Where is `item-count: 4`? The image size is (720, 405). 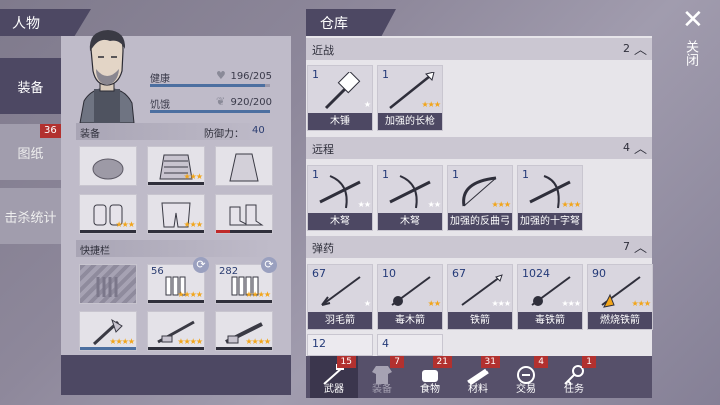
item-count: 4 is located at coordinates (385, 343).